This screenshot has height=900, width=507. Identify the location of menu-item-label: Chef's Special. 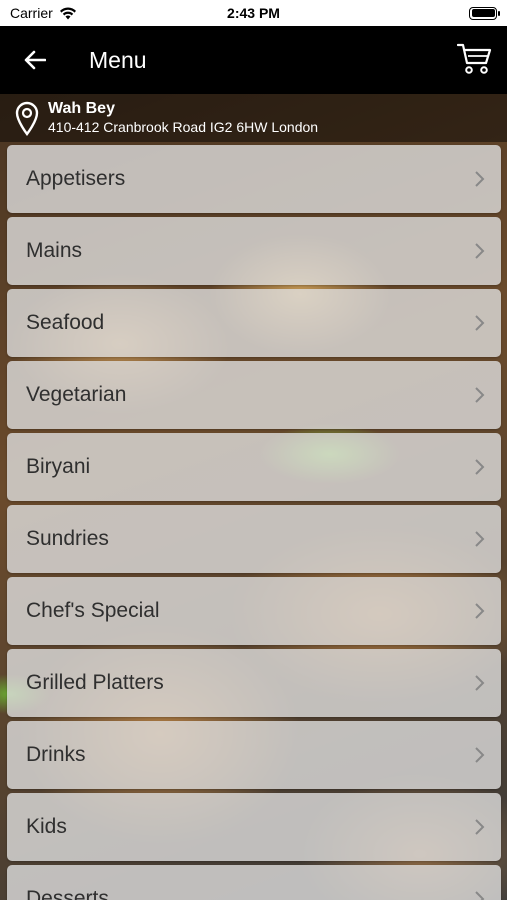
(93, 610).